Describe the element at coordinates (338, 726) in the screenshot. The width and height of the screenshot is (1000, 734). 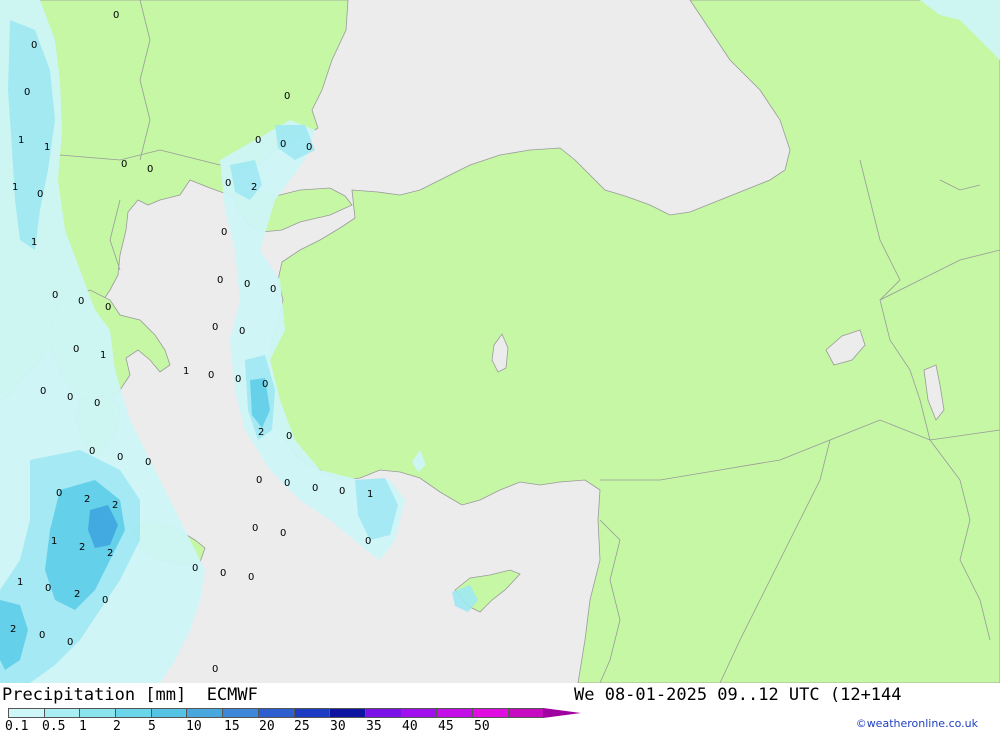
I see `legend-tick-label: 30` at that location.